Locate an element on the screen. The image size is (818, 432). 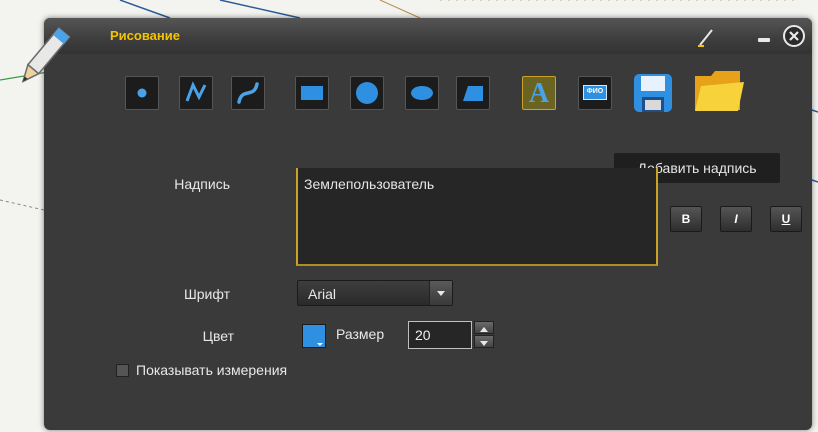
dialog-title: Рисование is located at coordinates (145, 35).